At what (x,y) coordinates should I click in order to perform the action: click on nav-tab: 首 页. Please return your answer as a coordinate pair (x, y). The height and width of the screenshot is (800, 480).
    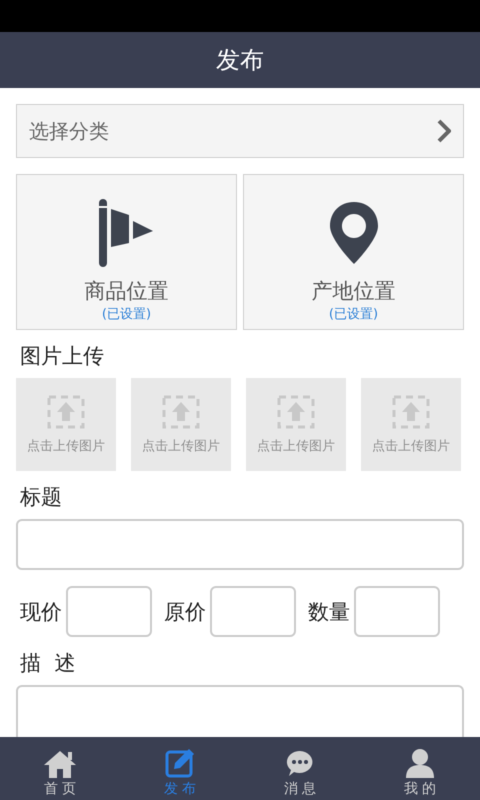
    Looking at the image, I should click on (60, 768).